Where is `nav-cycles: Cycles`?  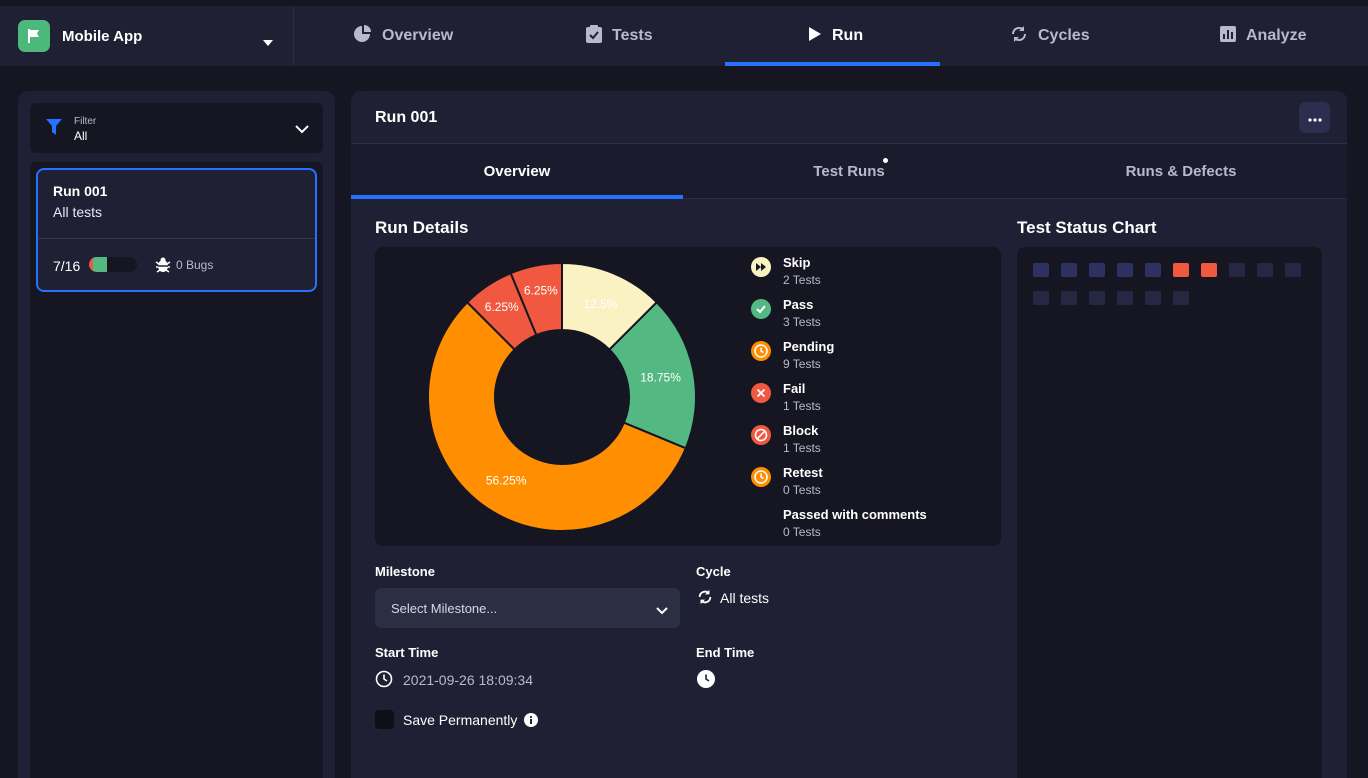 nav-cycles: Cycles is located at coordinates (1050, 36).